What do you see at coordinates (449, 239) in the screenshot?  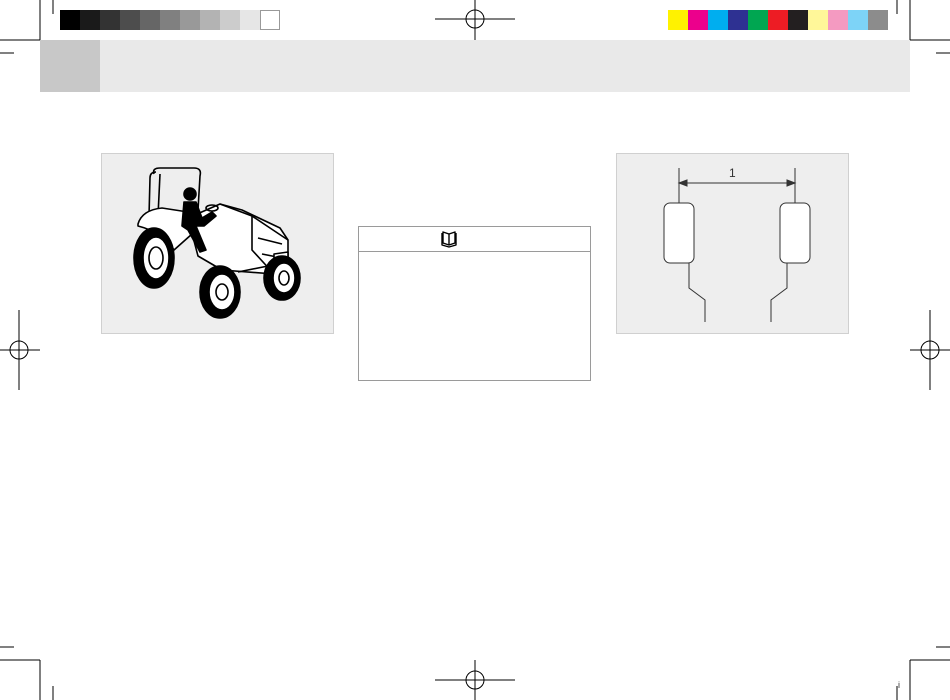 I see `open-book-icon` at bounding box center [449, 239].